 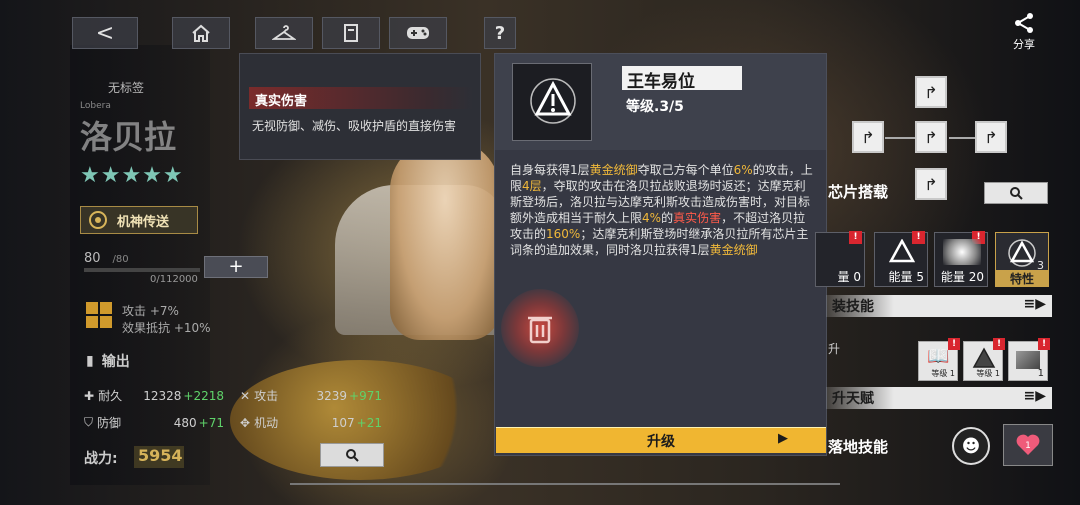 What do you see at coordinates (743, 170) in the screenshot?
I see `desc-run: 6%` at bounding box center [743, 170].